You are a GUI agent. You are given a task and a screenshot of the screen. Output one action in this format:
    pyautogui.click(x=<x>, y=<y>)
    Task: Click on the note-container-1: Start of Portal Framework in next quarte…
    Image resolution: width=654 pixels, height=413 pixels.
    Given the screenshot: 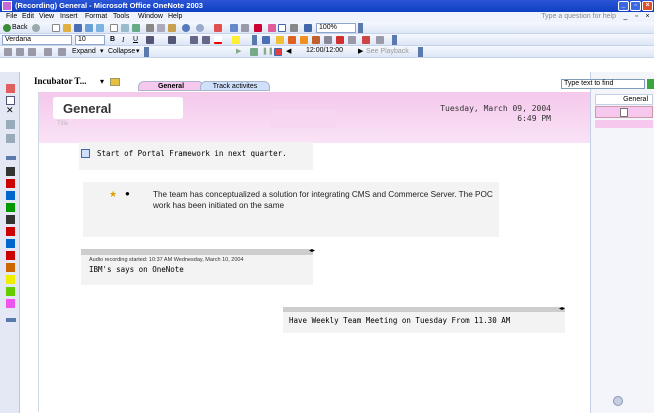 What is the action you would take?
    pyautogui.click(x=196, y=156)
    